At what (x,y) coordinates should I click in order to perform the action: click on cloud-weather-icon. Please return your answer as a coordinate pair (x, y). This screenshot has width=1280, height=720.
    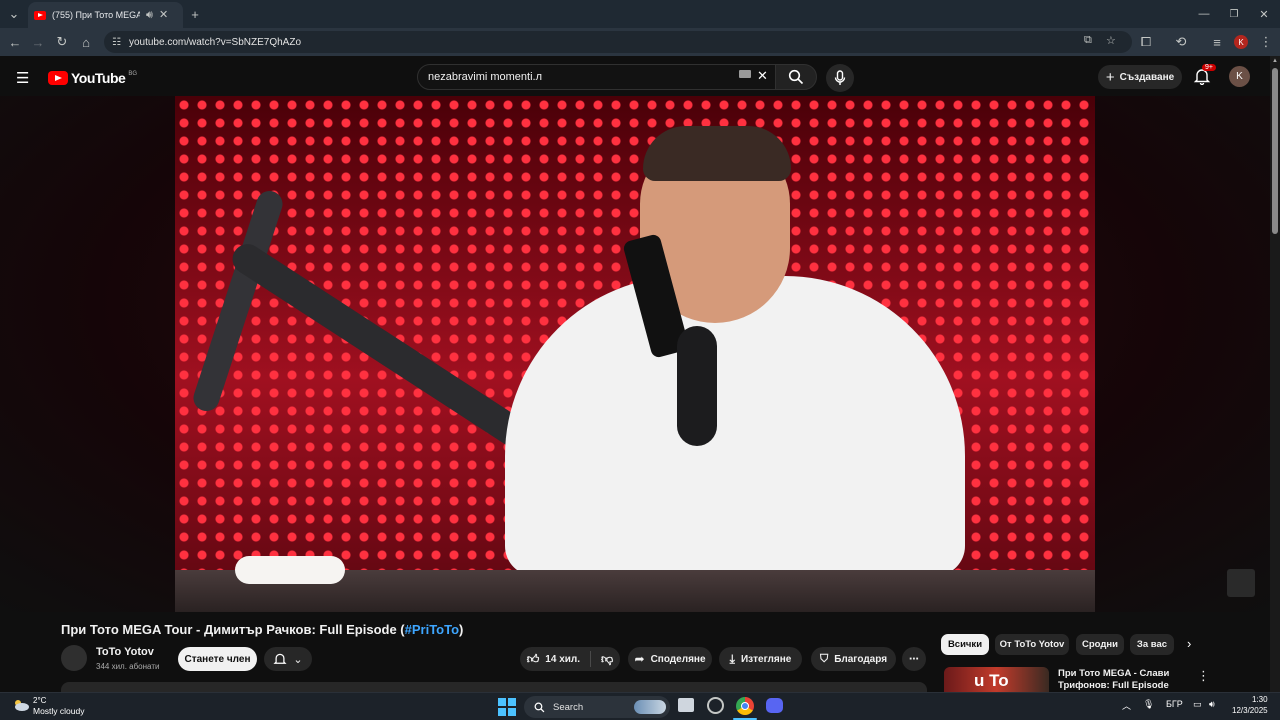
    Looking at the image, I should click on (21, 705).